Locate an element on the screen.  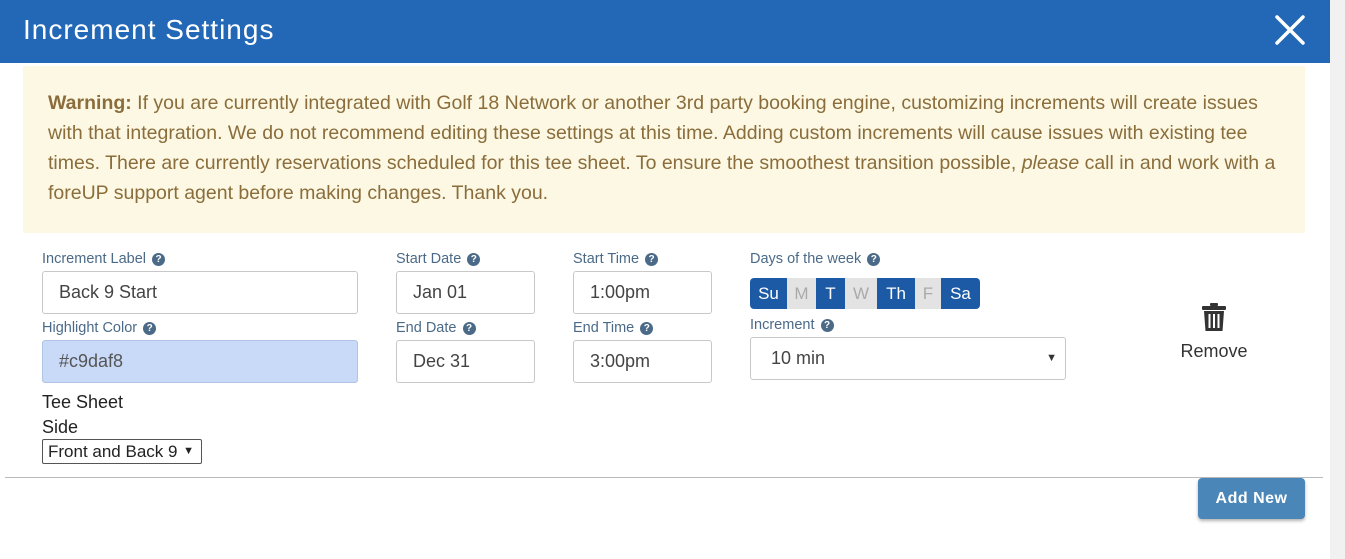
warning-label: Warning: is located at coordinates (90, 103).